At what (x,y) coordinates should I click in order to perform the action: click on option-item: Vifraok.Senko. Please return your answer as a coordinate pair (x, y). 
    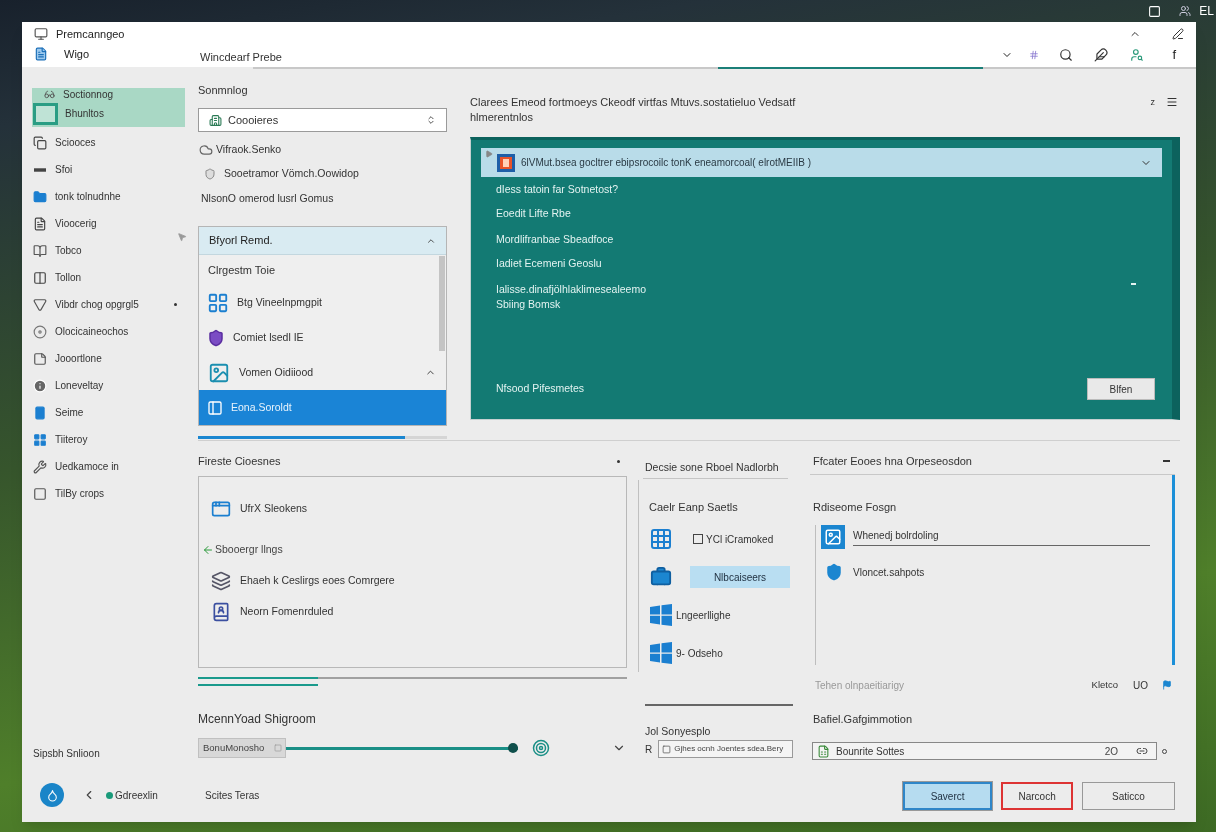
    Looking at the image, I should click on (240, 150).